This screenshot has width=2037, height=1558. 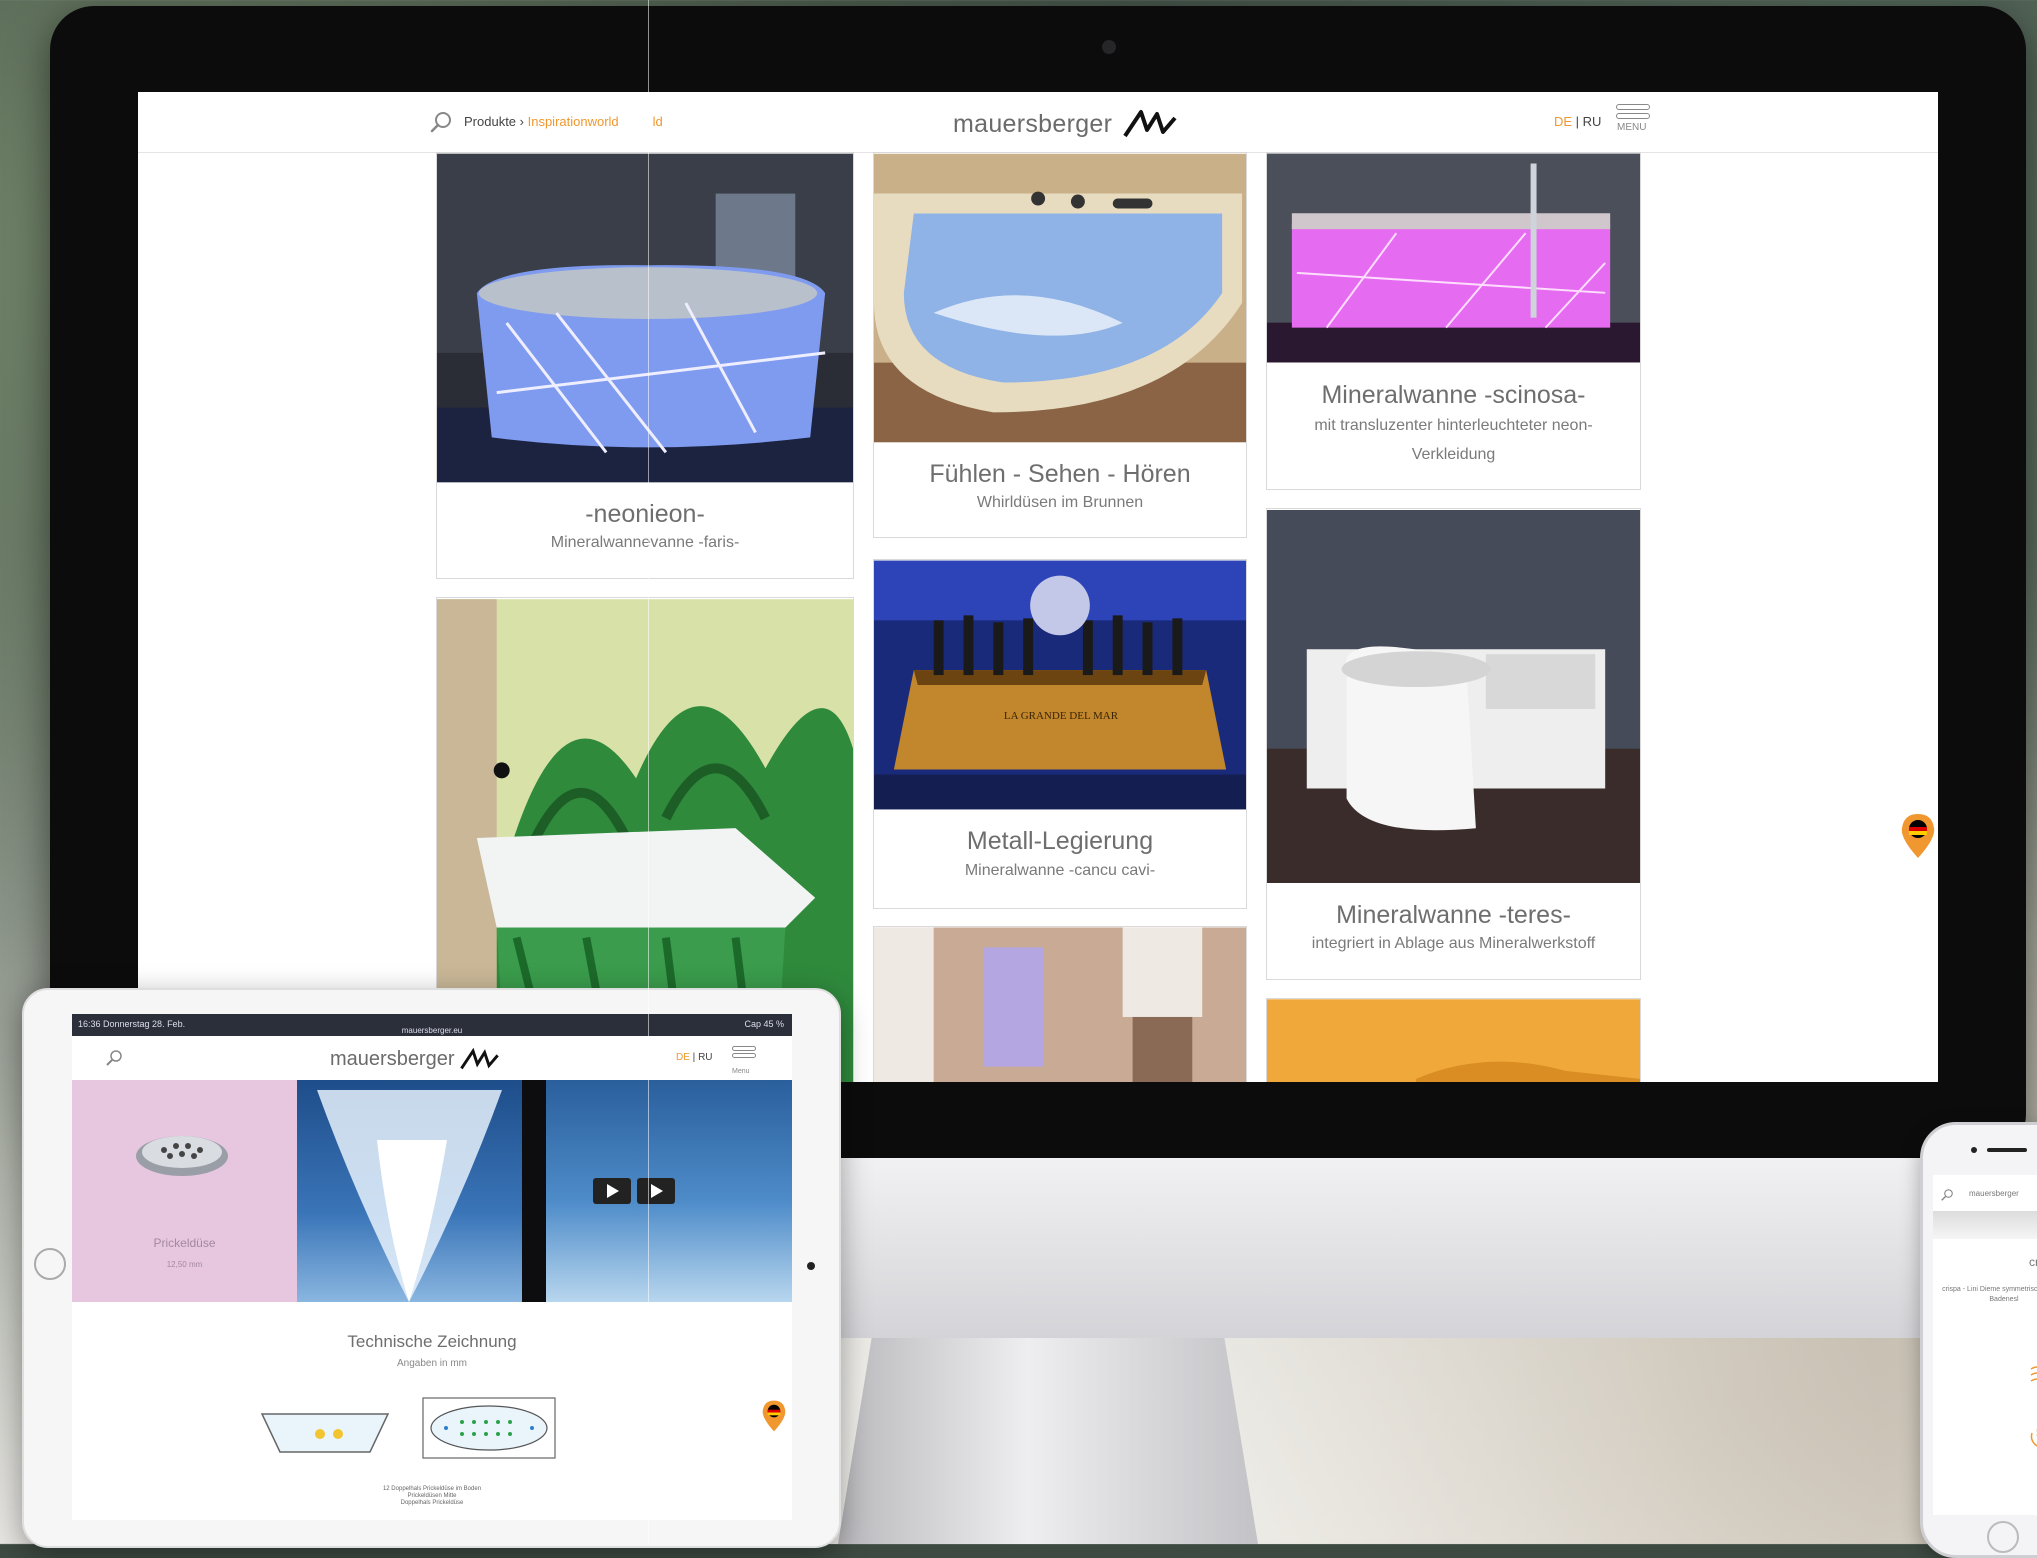 I want to click on card-title: Metall-Legierung, so click(x=1060, y=841).